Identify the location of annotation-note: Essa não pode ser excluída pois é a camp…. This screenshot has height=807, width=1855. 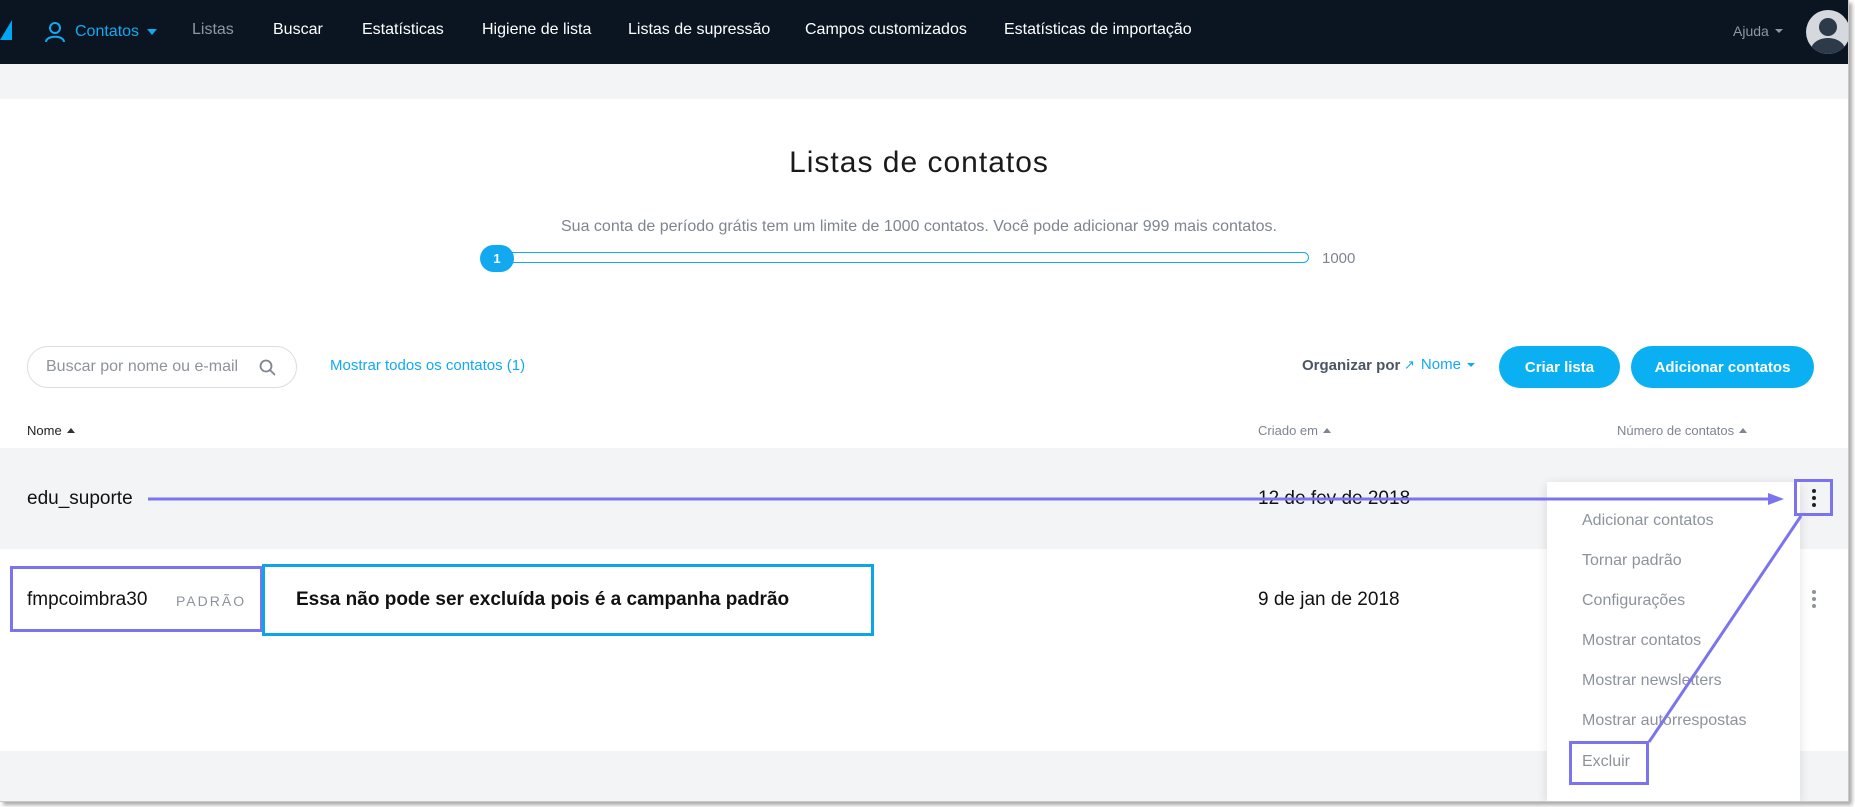
(568, 600).